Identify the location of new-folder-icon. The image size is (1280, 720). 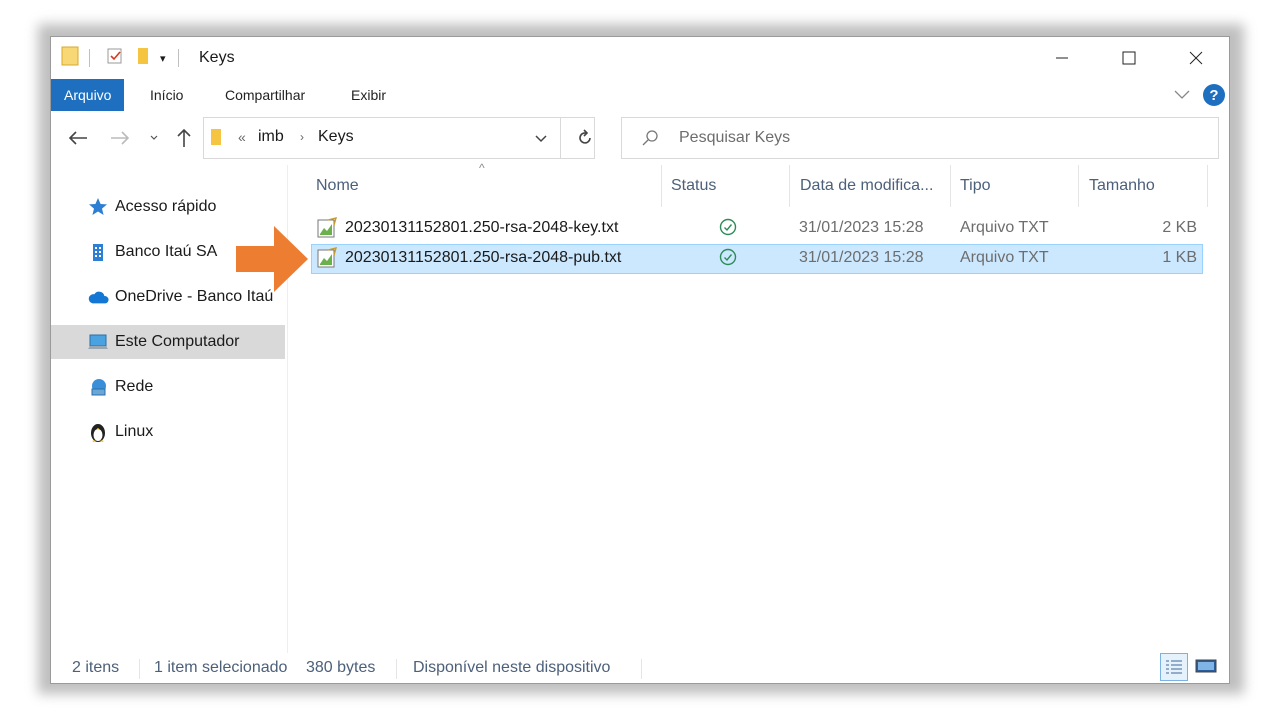
(143, 58).